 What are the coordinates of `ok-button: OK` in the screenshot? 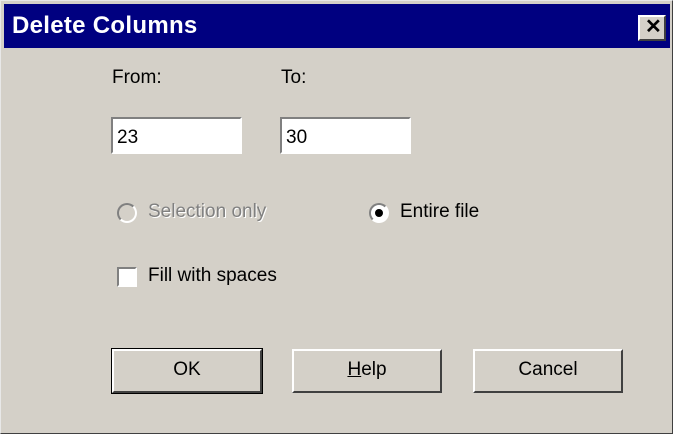 It's located at (187, 371).